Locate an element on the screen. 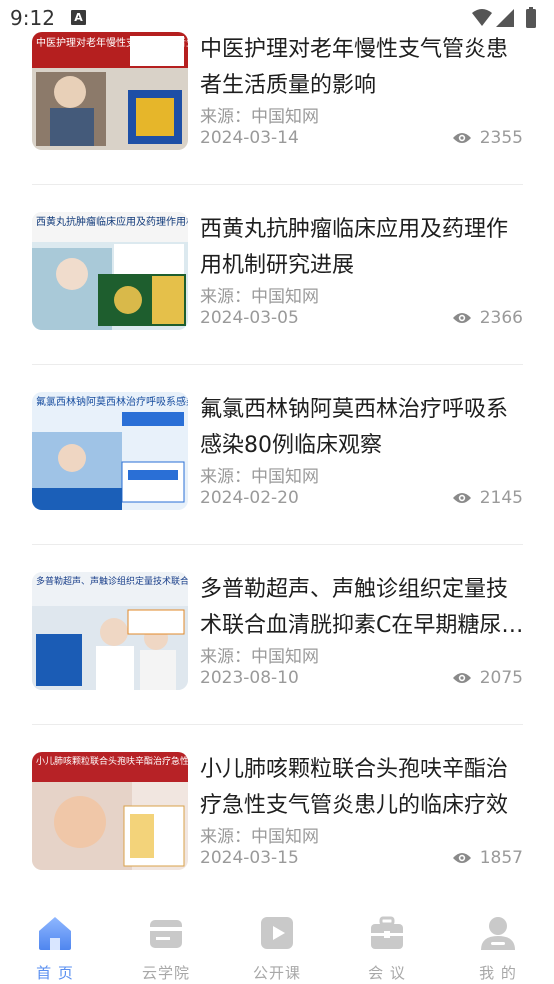 The height and width of the screenshot is (984, 554). view-count-value: 2366 is located at coordinates (501, 318).